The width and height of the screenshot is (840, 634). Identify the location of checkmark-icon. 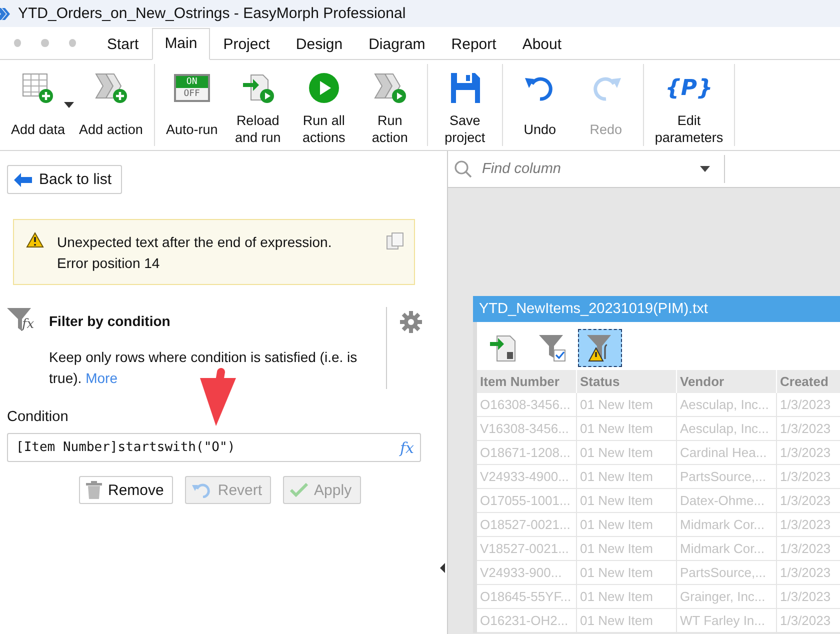
(299, 490).